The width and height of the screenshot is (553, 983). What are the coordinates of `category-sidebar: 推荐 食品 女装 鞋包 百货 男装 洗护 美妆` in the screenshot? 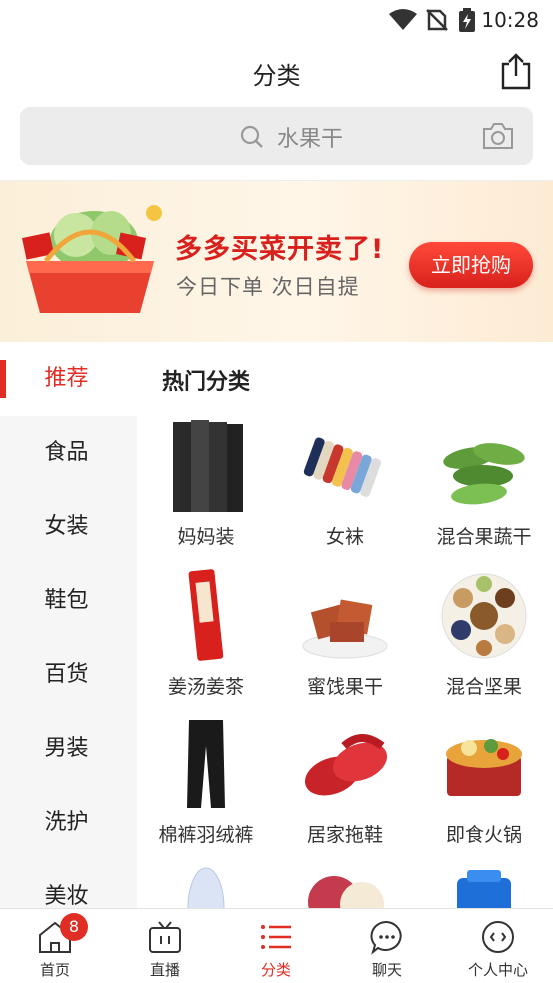 It's located at (68, 625).